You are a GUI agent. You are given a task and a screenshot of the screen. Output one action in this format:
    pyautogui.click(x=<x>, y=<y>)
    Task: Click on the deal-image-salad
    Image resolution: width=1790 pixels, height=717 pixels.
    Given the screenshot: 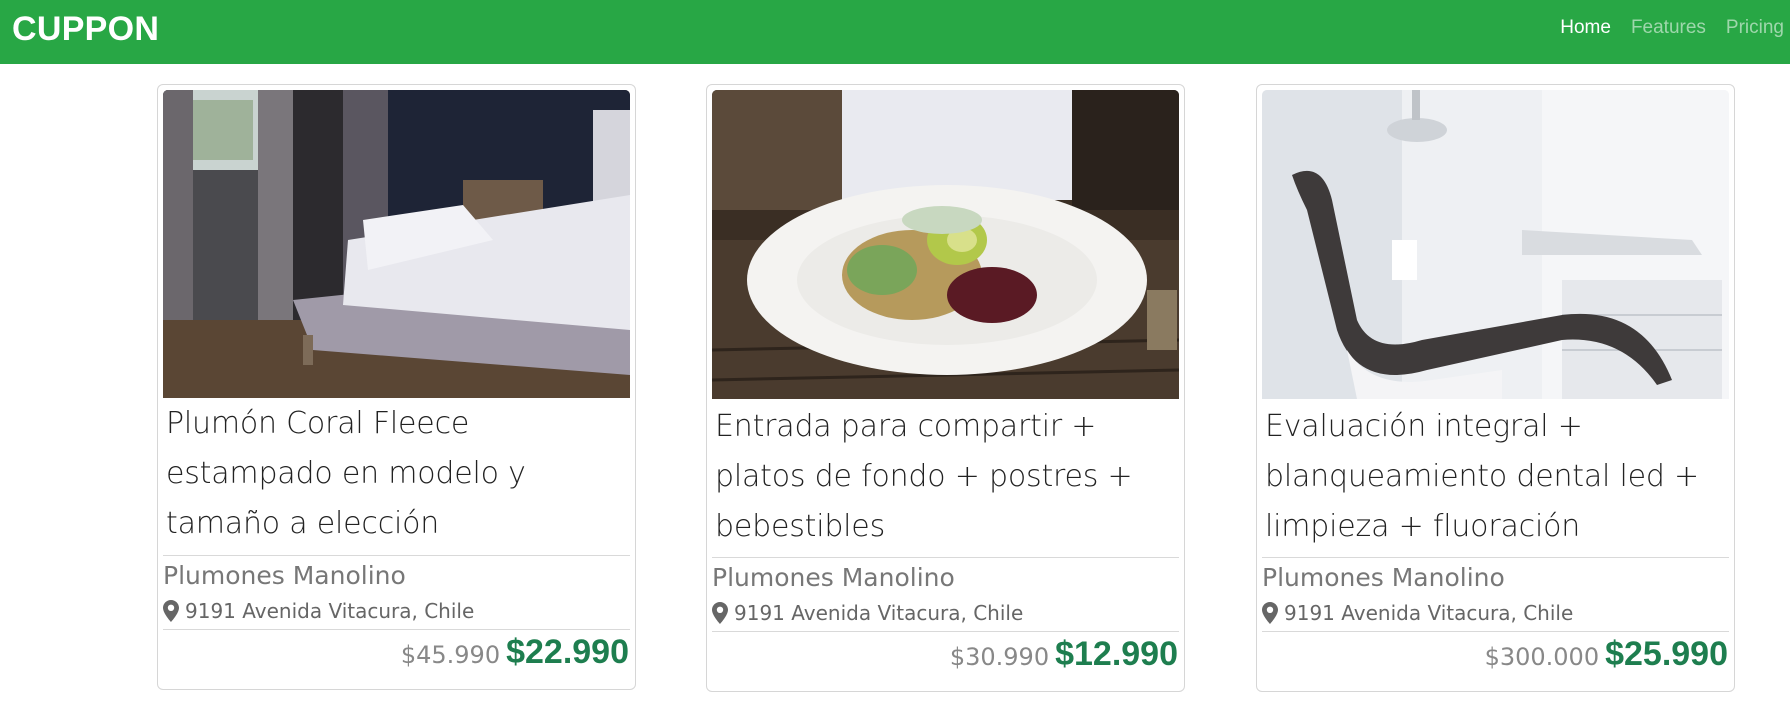 What is the action you would take?
    pyautogui.click(x=945, y=244)
    